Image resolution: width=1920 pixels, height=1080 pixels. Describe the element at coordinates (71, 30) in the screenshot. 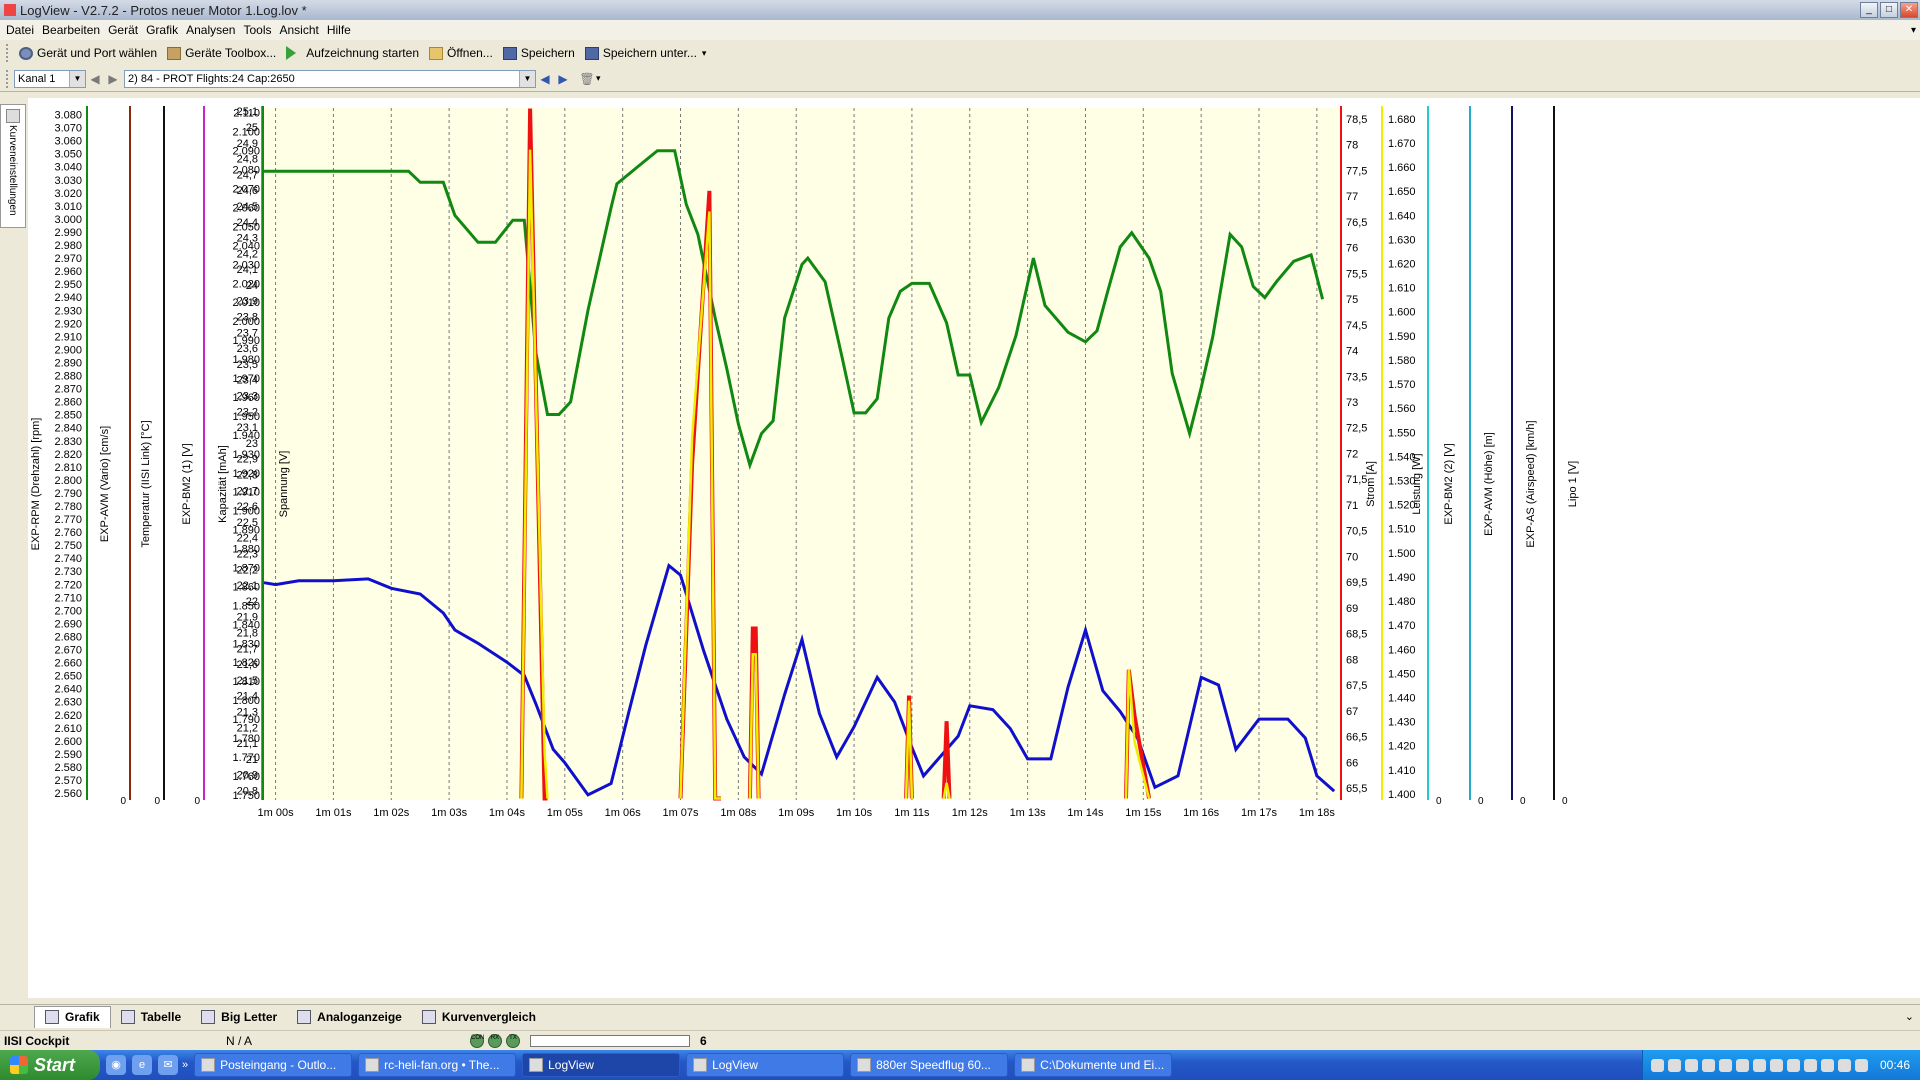

I see `menu-bearbeiten: Bearbeiten` at that location.